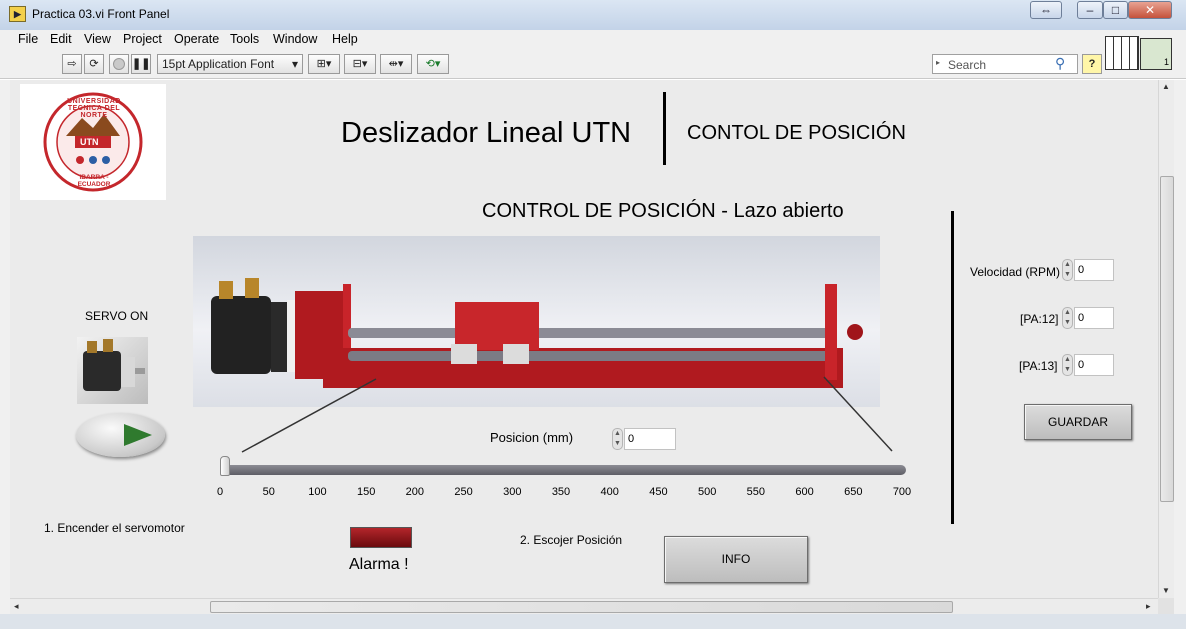 The image size is (1186, 629). I want to click on velocidad-increment-icon: ▲ ▼, so click(1067, 270).